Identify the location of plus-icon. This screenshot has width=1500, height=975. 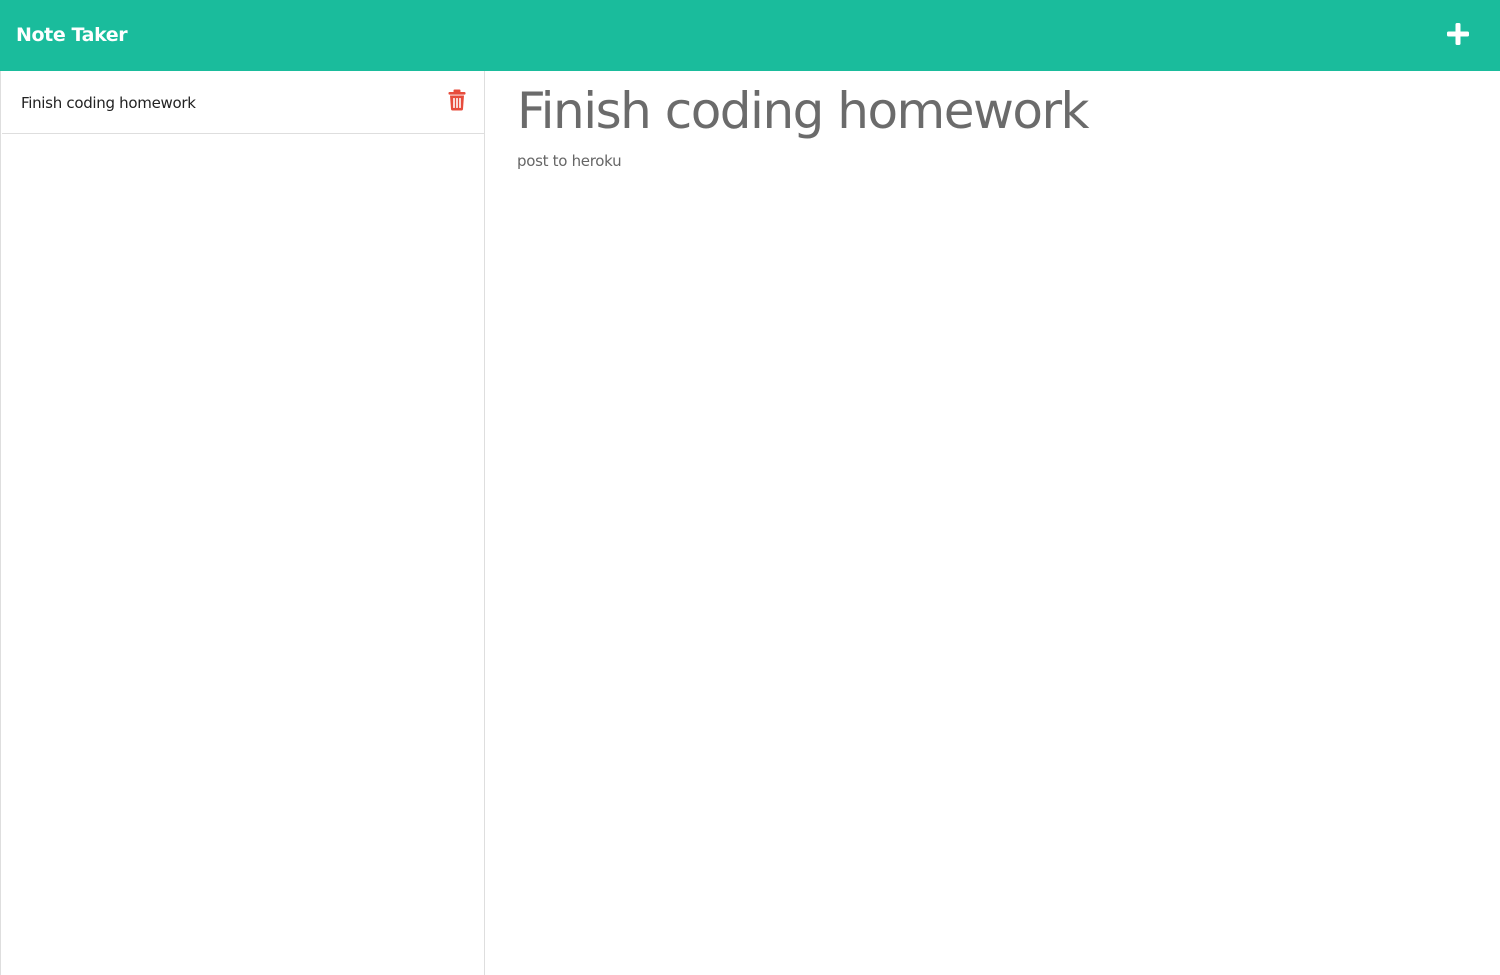
(1458, 34).